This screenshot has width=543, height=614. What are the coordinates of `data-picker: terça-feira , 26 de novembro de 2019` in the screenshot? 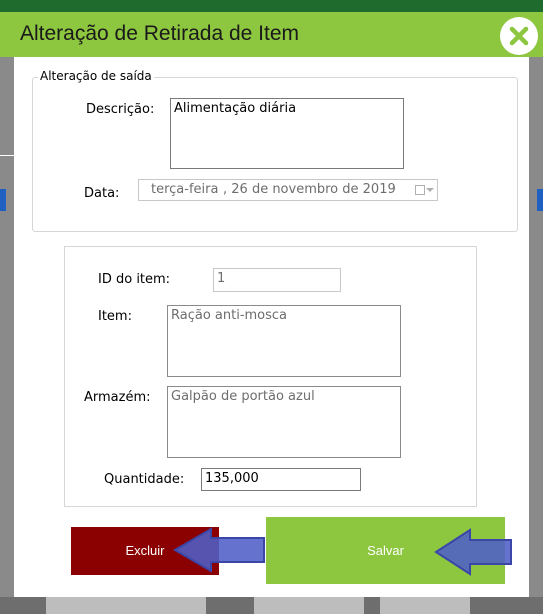 It's located at (288, 190).